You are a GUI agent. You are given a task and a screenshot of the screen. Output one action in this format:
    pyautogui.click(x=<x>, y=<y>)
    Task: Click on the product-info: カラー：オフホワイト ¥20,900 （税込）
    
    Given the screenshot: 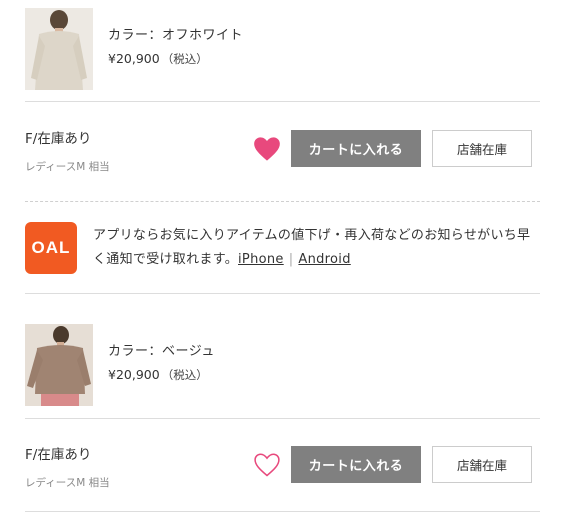 What is the action you would take?
    pyautogui.click(x=175, y=47)
    